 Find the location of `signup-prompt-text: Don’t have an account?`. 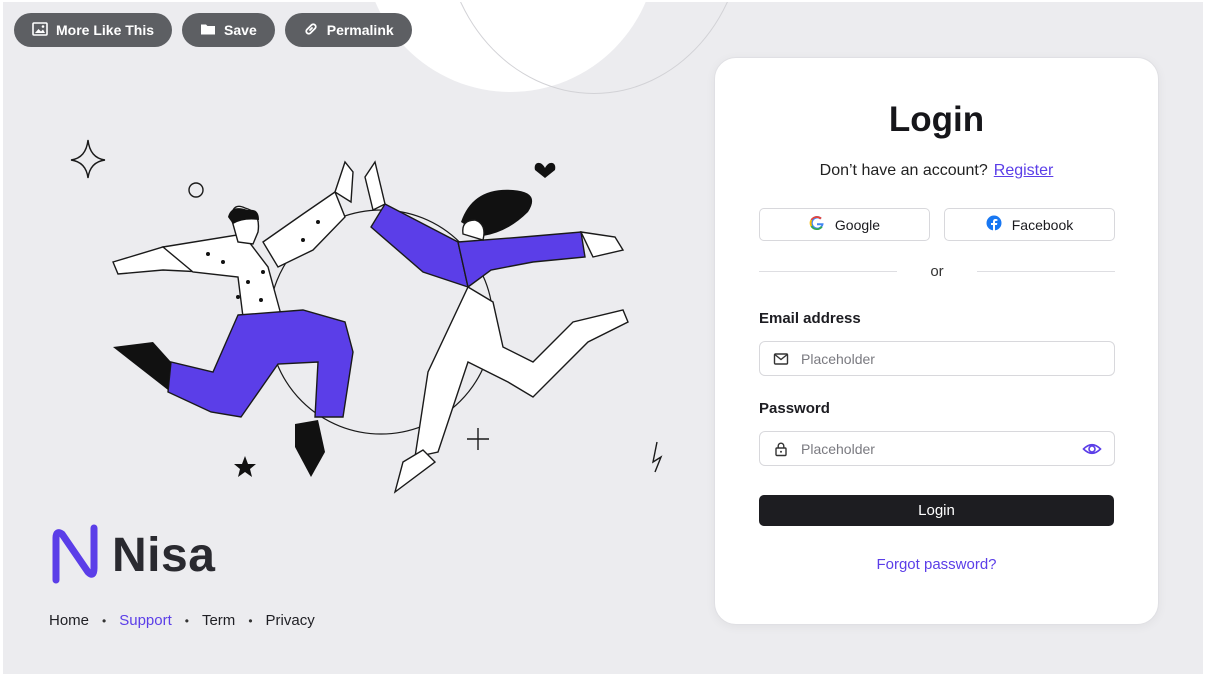

signup-prompt-text: Don’t have an account? is located at coordinates (903, 170).